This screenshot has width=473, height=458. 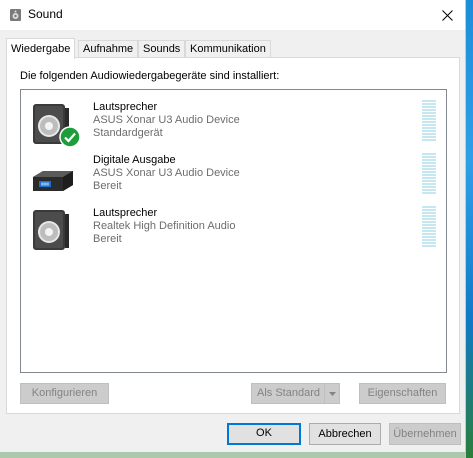 I want to click on apply-button: Übernehmen, so click(x=425, y=434).